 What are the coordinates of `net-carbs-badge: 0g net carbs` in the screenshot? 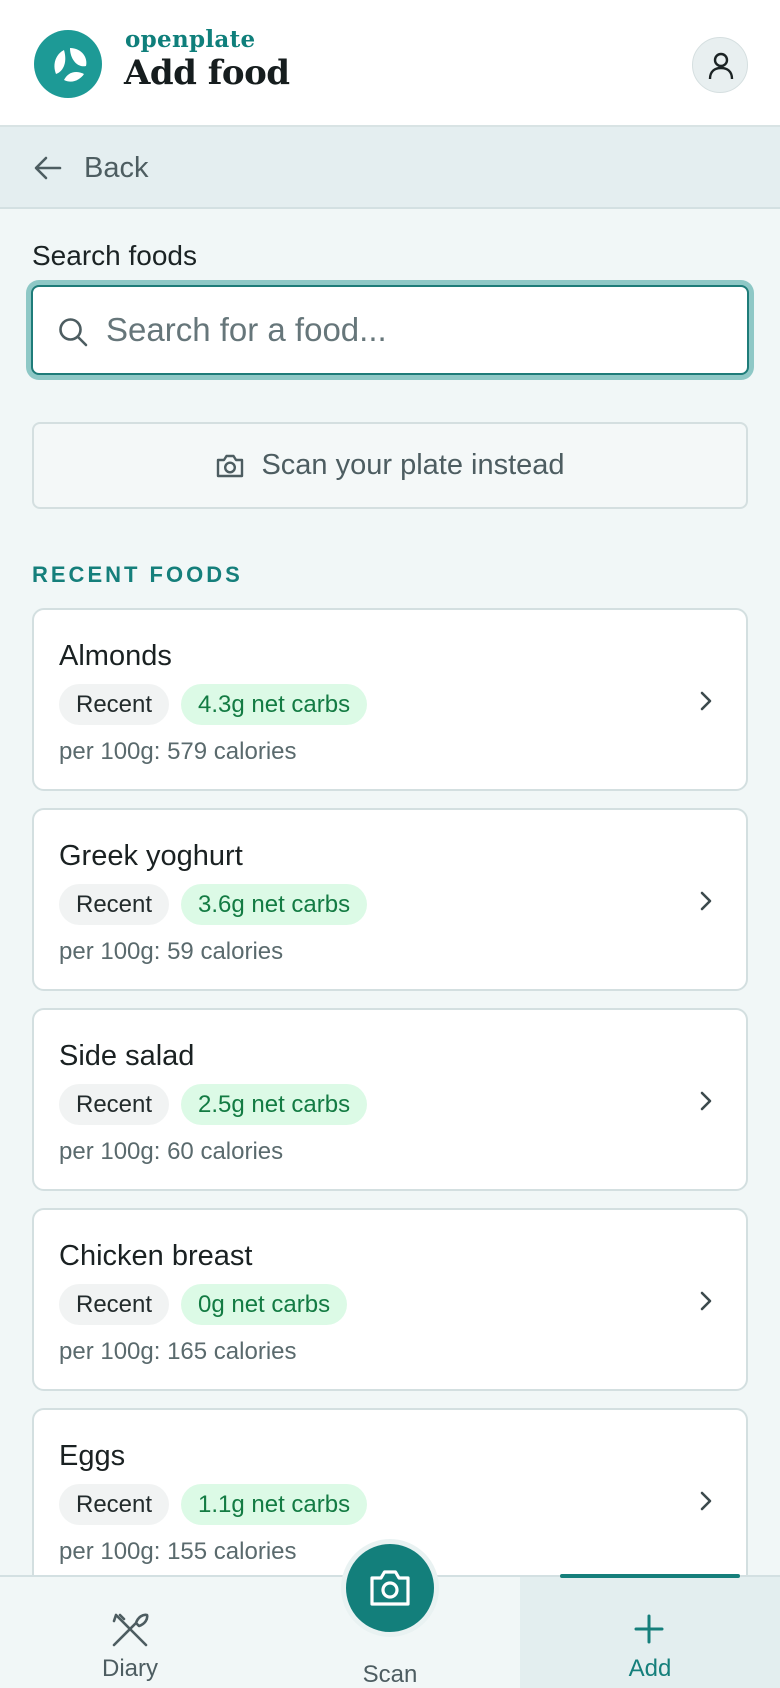 It's located at (264, 1304).